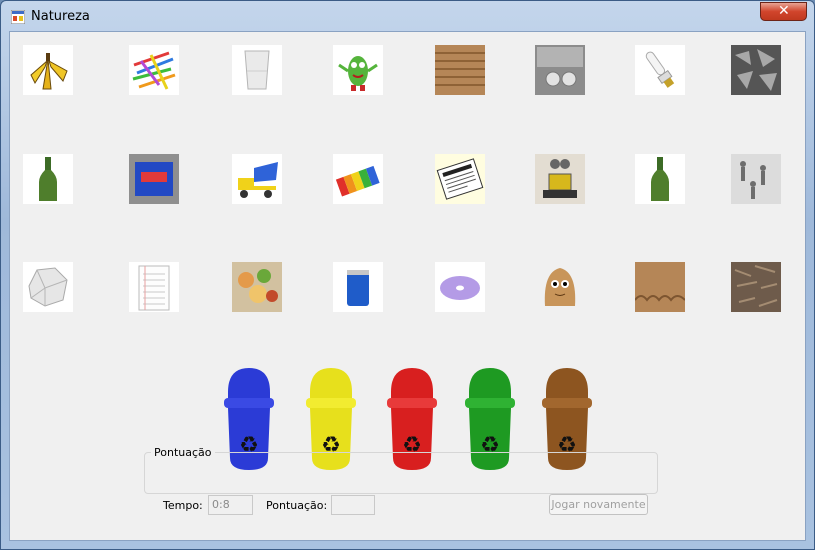  Describe the element at coordinates (154, 179) in the screenshot. I see `snack-wrapper-icon` at that location.